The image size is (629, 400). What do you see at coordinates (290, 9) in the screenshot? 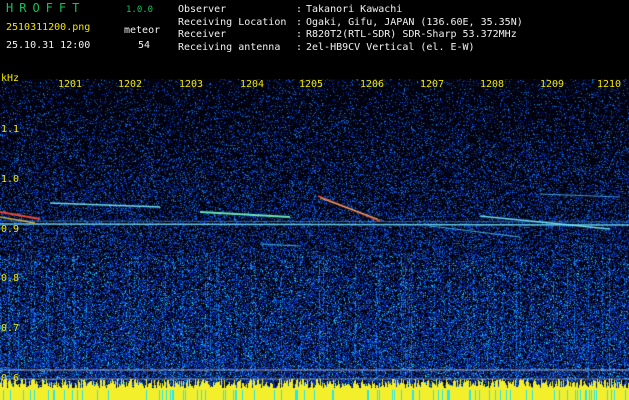
I see `info-row-observer: Observer: Takanori Kawachi` at bounding box center [290, 9].